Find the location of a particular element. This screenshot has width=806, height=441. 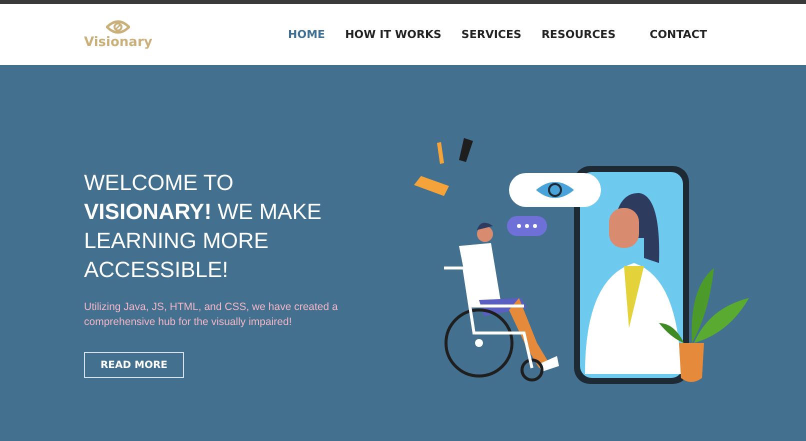

nav-link: HOW IT WORKS is located at coordinates (393, 34).